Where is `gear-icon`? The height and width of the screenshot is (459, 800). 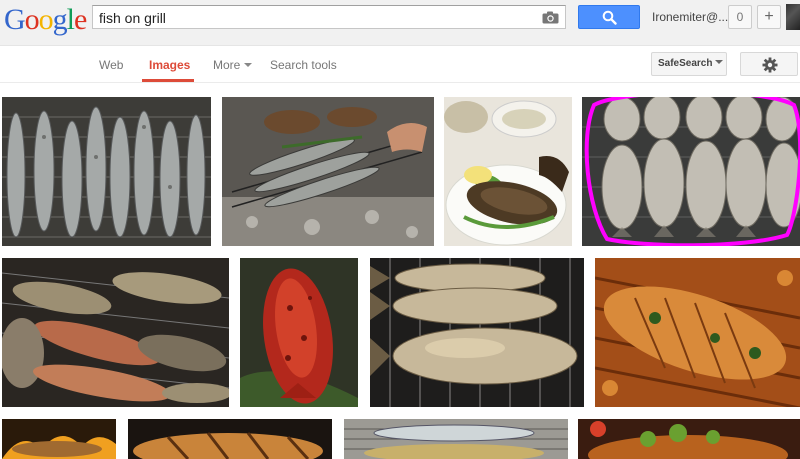 gear-icon is located at coordinates (770, 65).